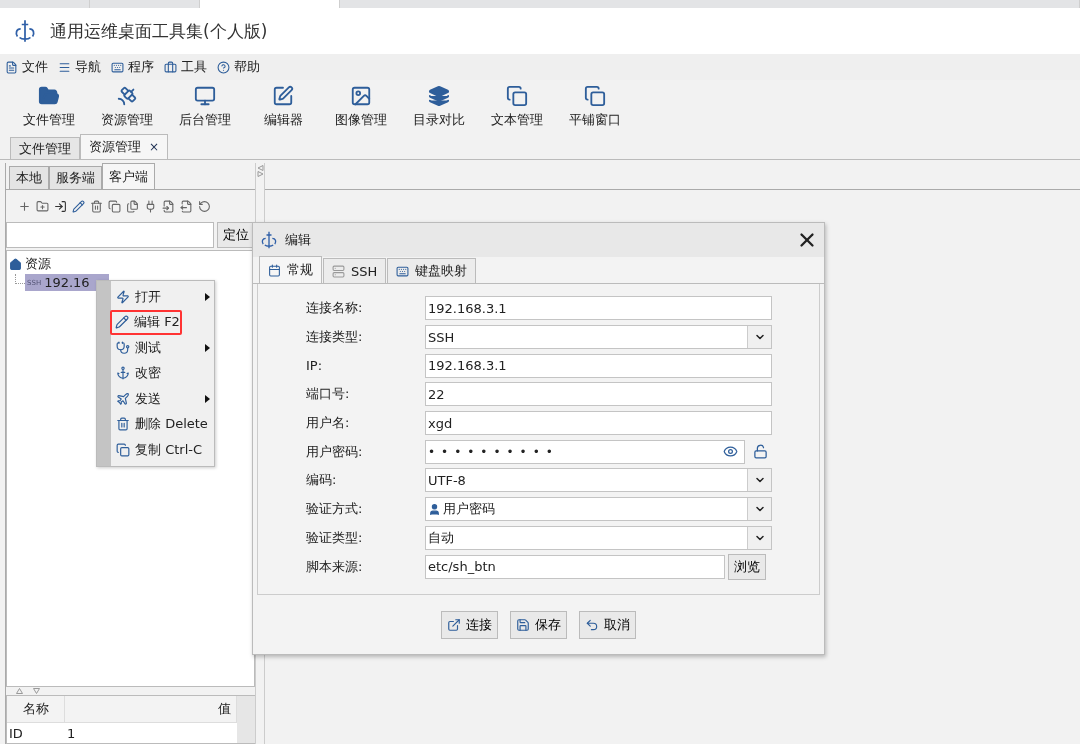 This screenshot has height=744, width=1080. I want to click on menu-item: 改密, so click(162, 373).